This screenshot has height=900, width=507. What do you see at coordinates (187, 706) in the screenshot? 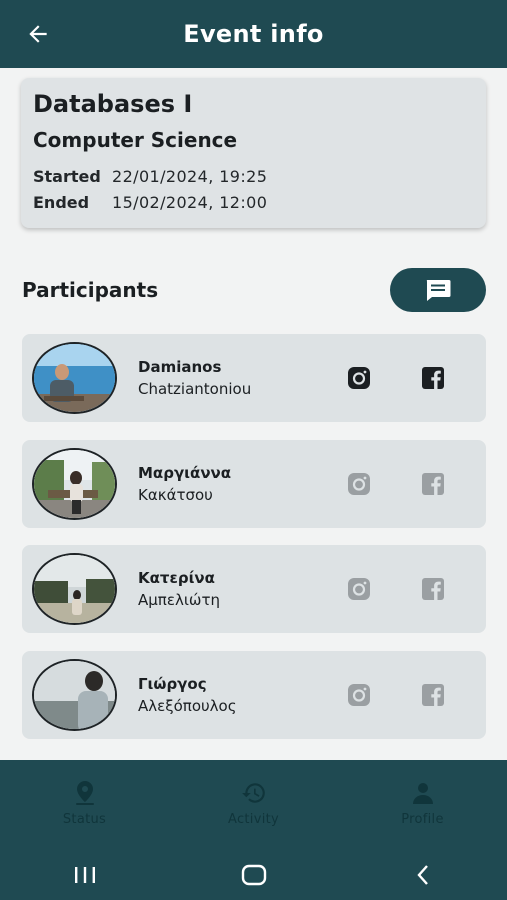
I see `participant-last-name: Αλεξόπουλος` at bounding box center [187, 706].